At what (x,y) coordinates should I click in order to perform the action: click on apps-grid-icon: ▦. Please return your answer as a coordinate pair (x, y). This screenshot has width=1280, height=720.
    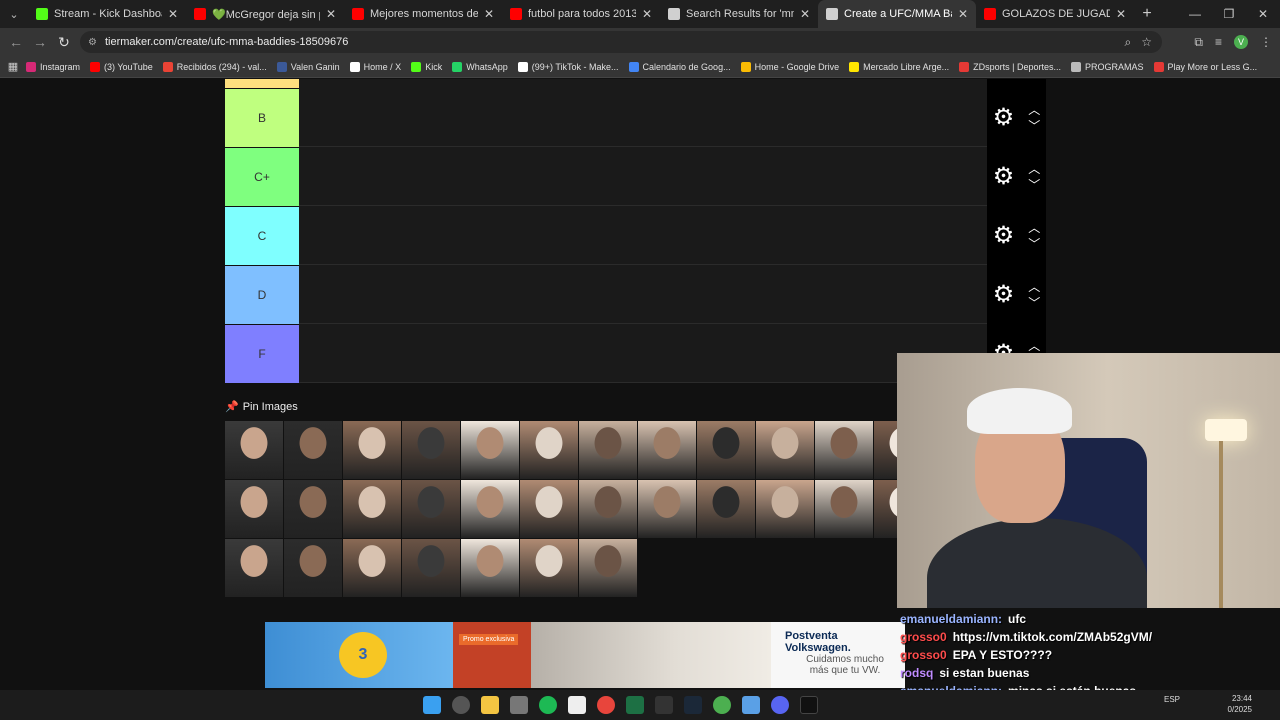
    Looking at the image, I should click on (13, 66).